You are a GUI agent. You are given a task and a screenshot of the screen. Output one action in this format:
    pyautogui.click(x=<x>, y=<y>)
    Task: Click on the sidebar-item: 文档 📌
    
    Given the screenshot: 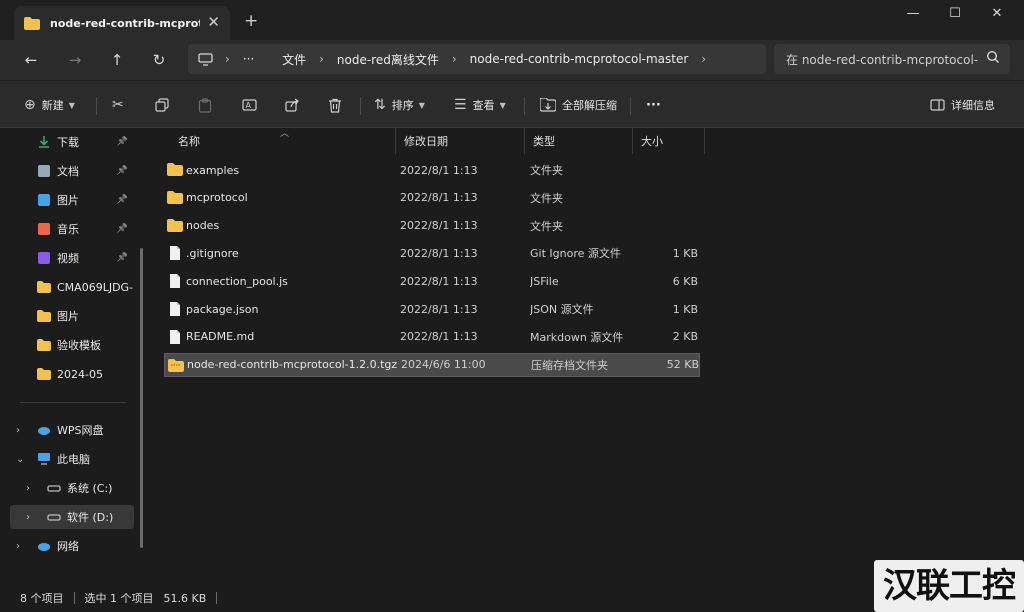 What is the action you would take?
    pyautogui.click(x=72, y=171)
    